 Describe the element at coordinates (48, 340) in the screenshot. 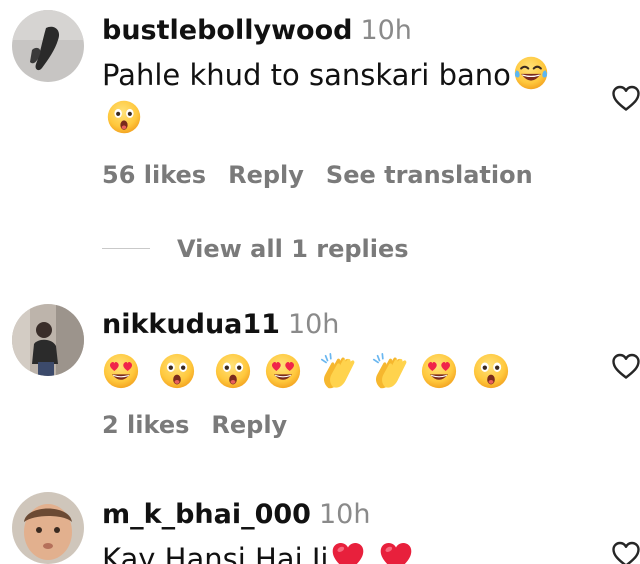

I see `avatar-nikkudua11` at that location.